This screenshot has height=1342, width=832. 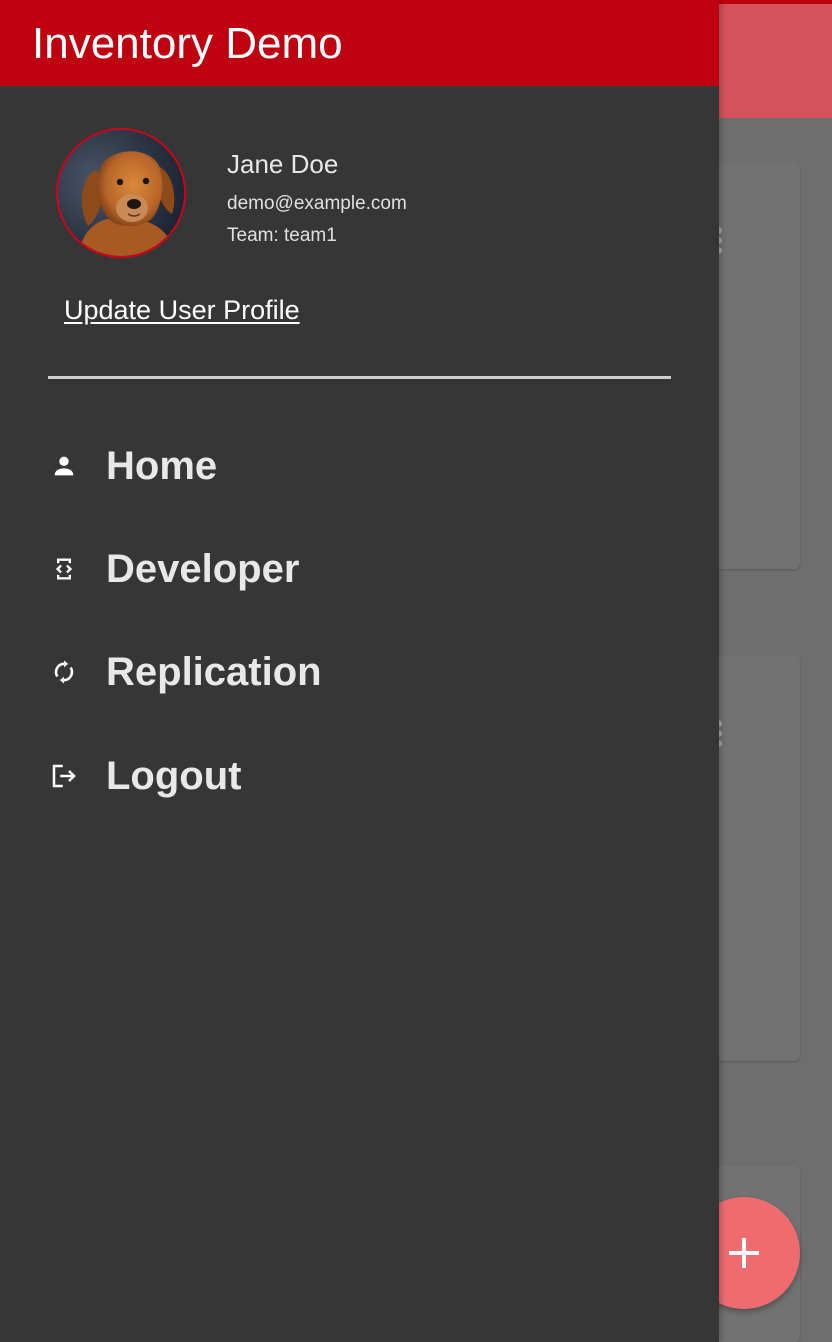 I want to click on nav-item-logout: Logout, so click(x=364, y=776).